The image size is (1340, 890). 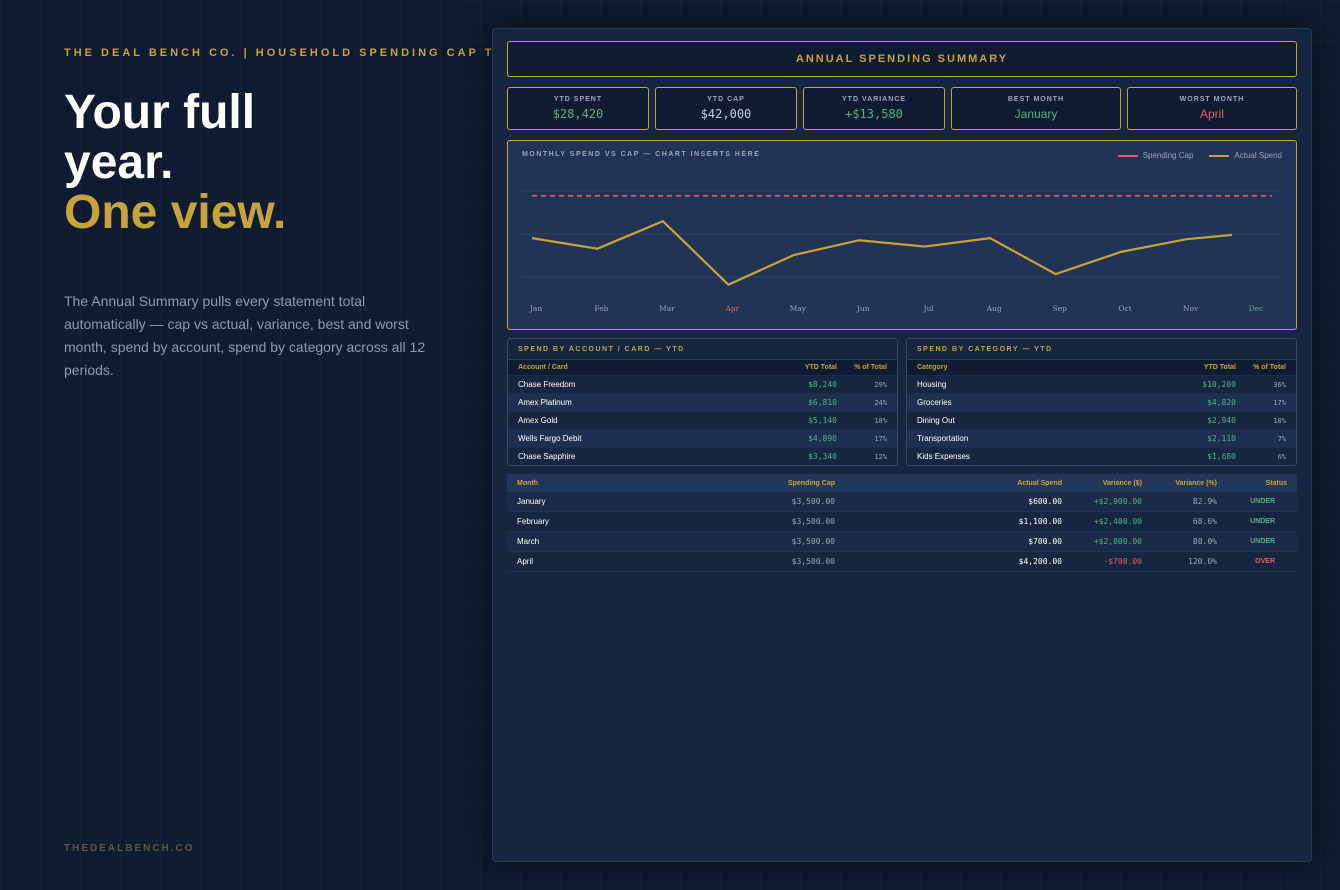 I want to click on category-cell-total: $10,200, so click(x=1219, y=384).